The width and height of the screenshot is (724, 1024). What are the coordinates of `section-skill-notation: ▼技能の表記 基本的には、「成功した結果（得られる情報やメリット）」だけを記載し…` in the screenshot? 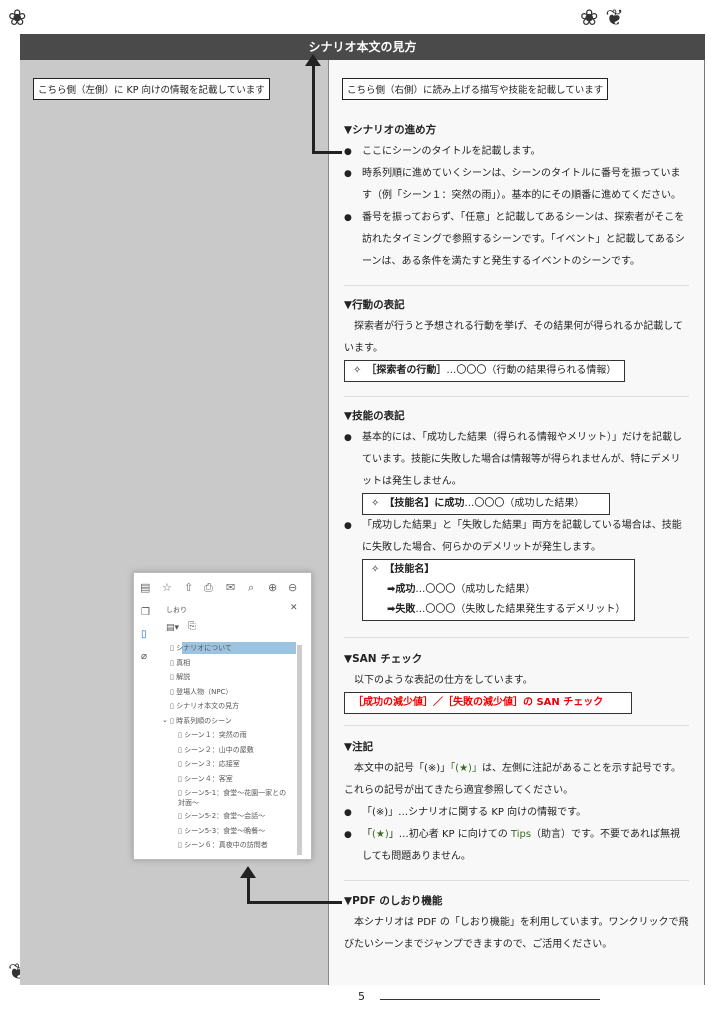 It's located at (516, 513).